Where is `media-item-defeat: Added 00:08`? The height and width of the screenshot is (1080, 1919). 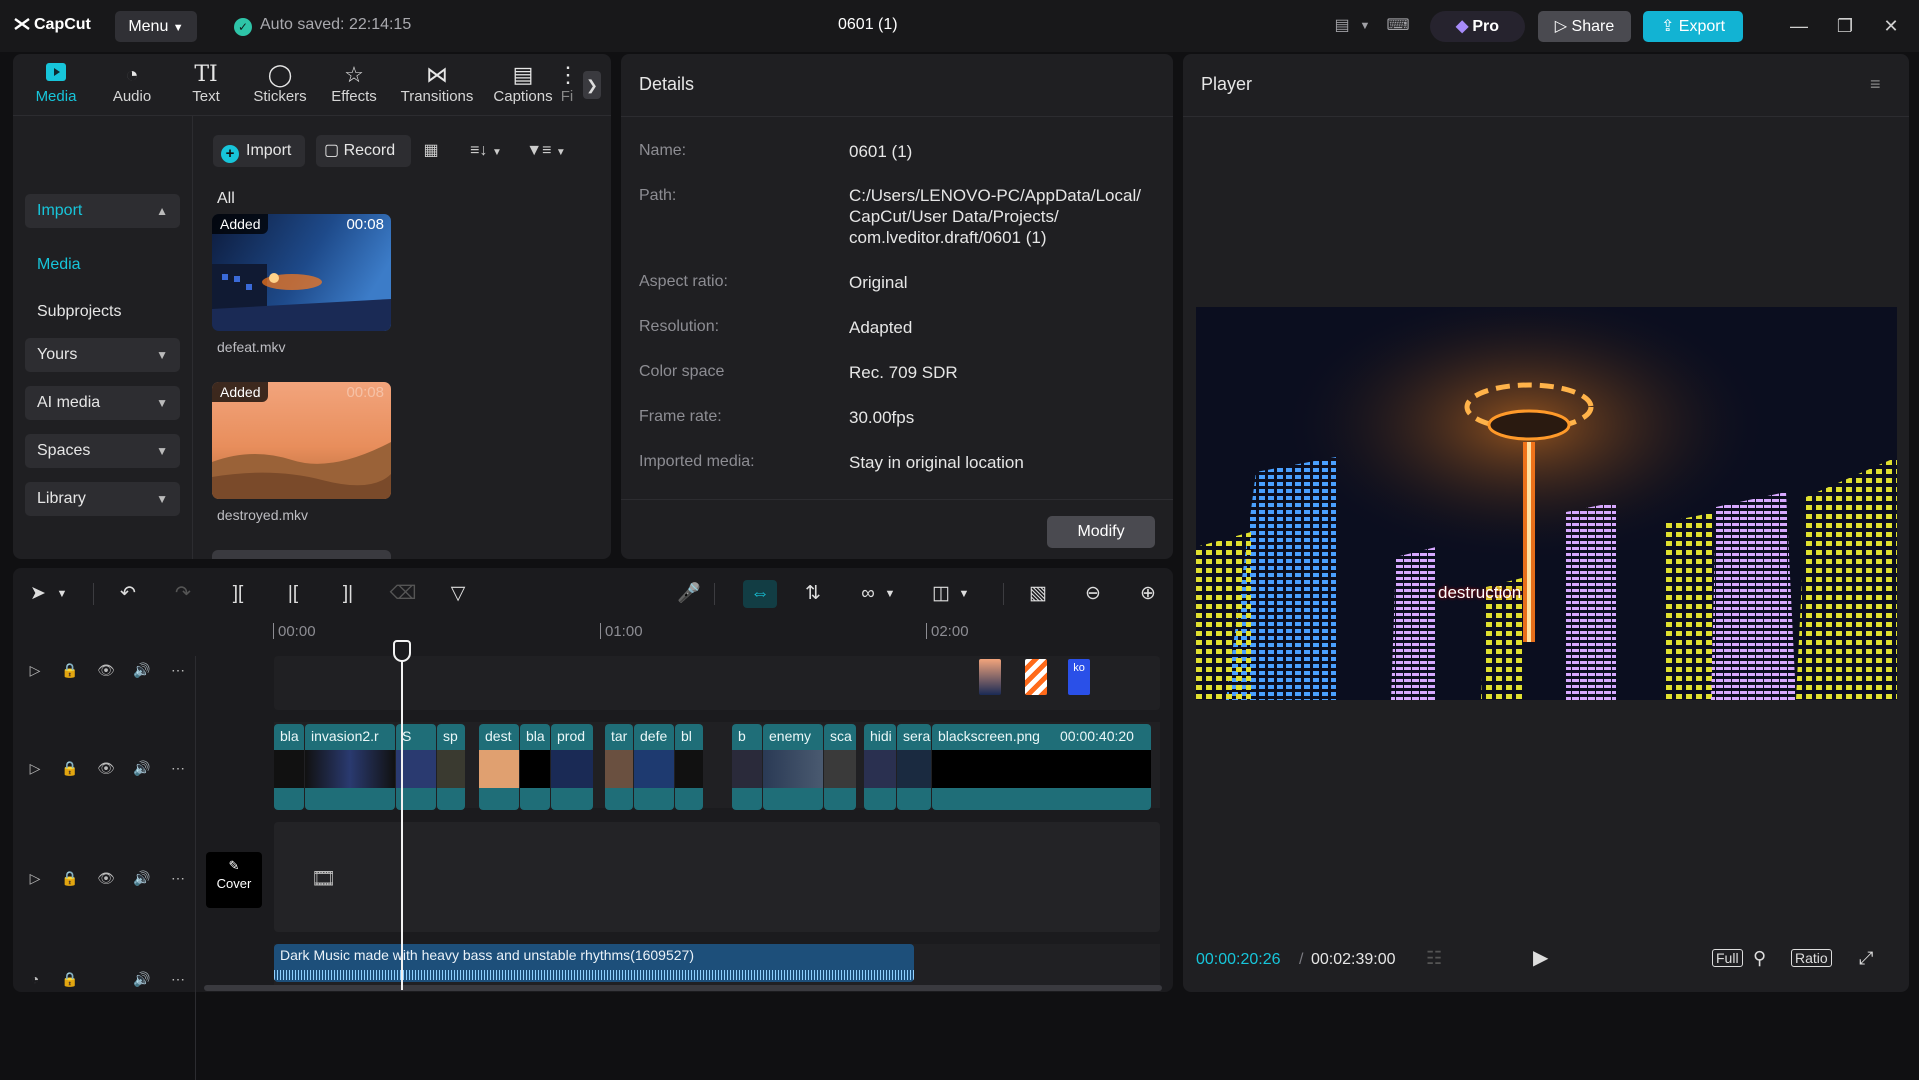 media-item-defeat: Added 00:08 is located at coordinates (301, 272).